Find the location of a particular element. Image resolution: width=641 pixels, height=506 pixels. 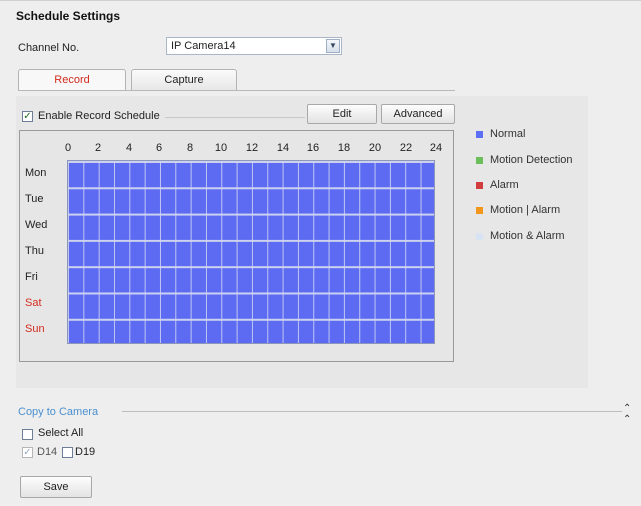

legend-label-alarm: Alarm is located at coordinates (504, 185).